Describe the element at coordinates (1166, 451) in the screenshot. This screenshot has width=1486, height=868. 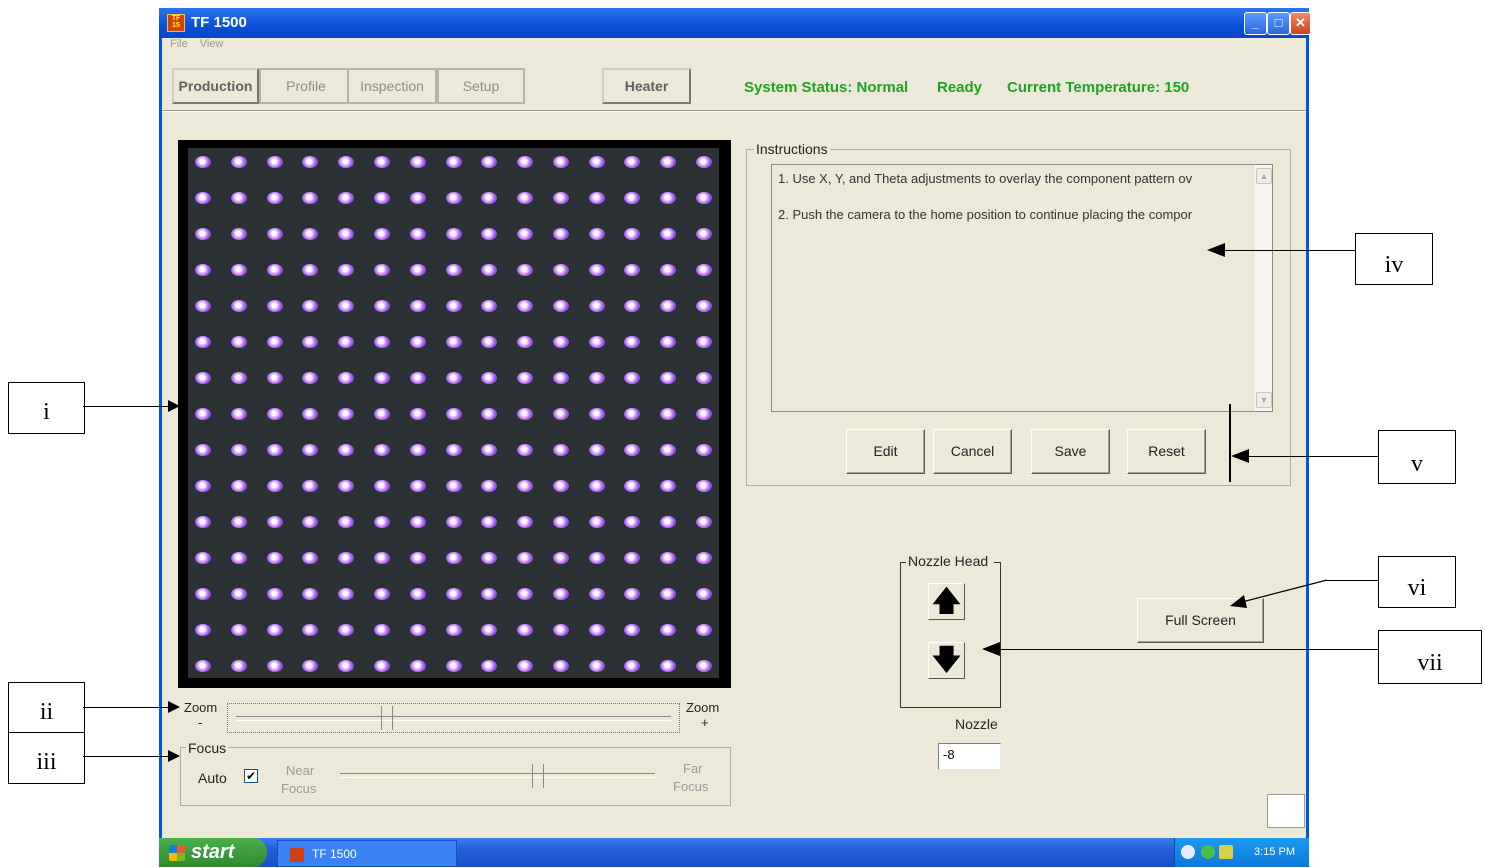
I see `reset-button: Reset` at that location.